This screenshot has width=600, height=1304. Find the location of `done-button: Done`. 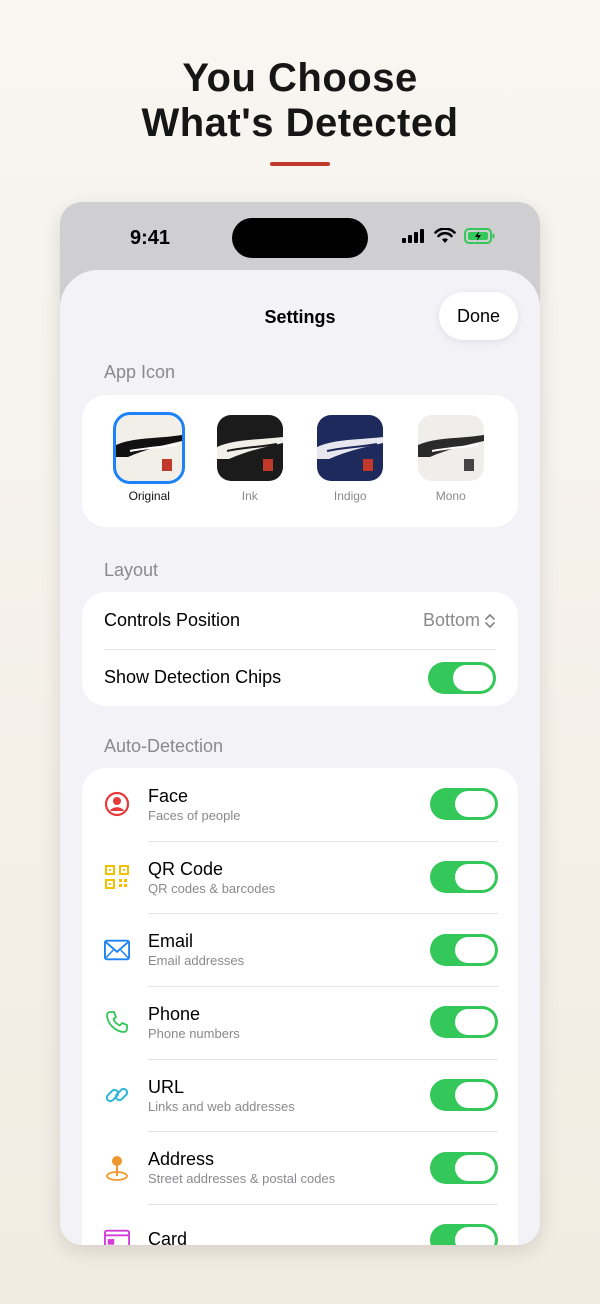

done-button: Done is located at coordinates (478, 316).